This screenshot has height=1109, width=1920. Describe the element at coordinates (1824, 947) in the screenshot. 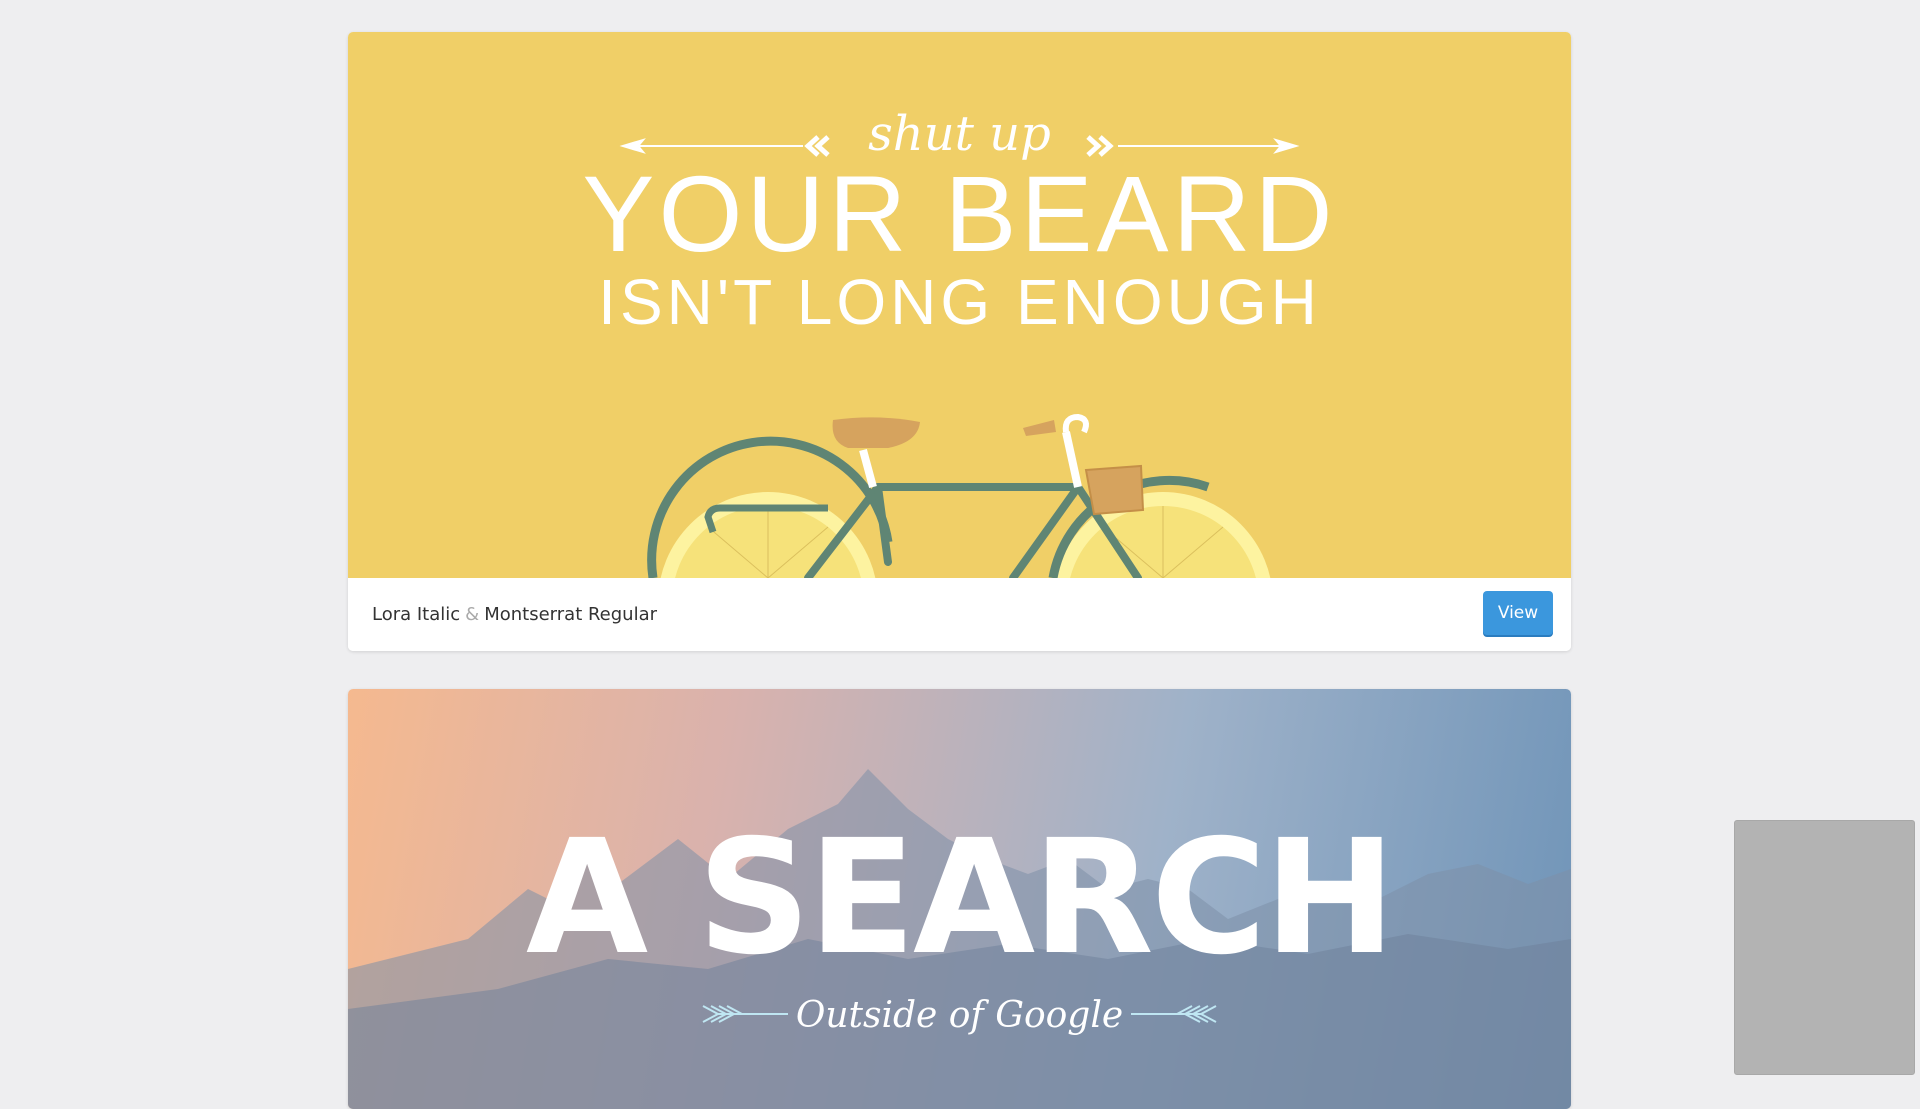

I see `side-widget-placeholder` at that location.